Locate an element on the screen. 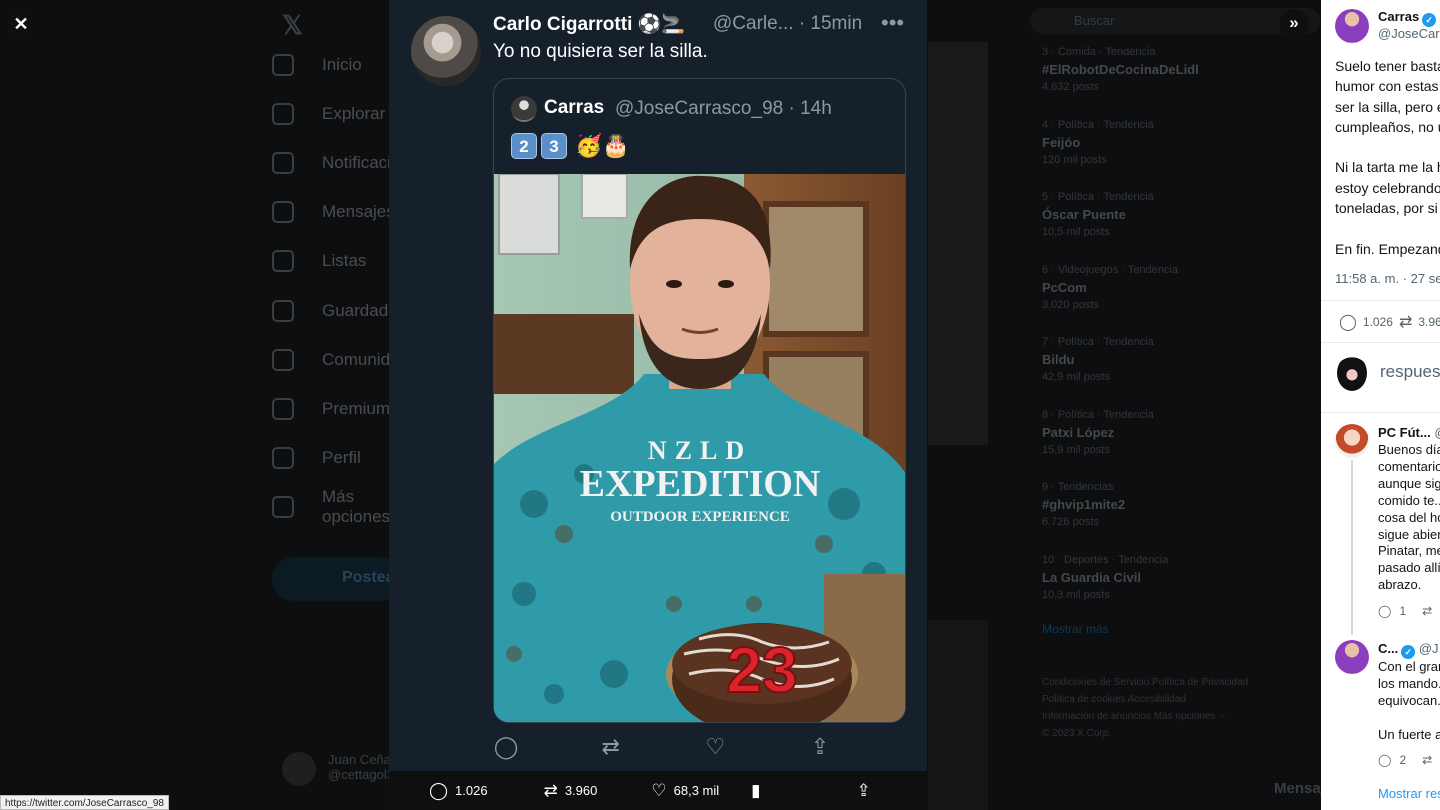  chevron-double-right-icon: » is located at coordinates (1294, 22).